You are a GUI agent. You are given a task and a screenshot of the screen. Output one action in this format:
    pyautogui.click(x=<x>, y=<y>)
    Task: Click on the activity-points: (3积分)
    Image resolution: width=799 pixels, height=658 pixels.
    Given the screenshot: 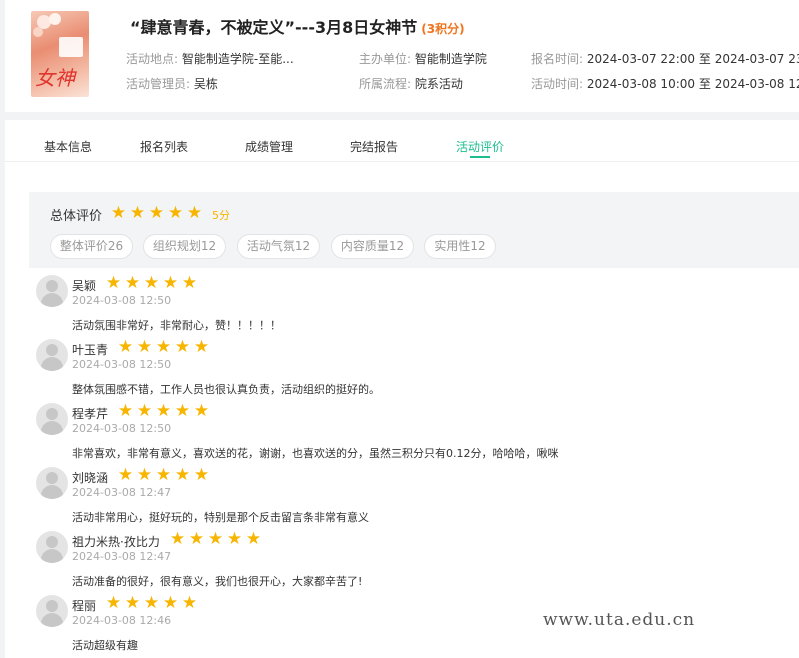 What is the action you would take?
    pyautogui.click(x=443, y=29)
    